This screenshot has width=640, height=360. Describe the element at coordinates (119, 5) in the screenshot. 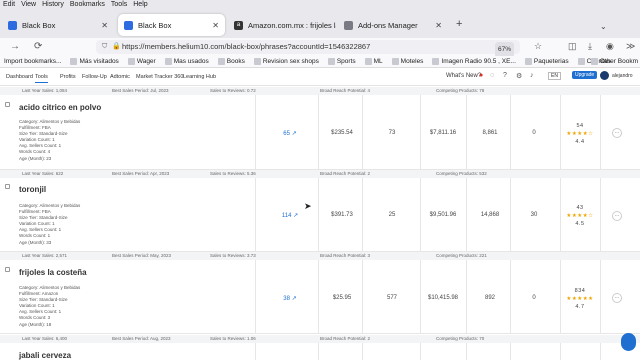

I see `menu-tools: Tools` at that location.